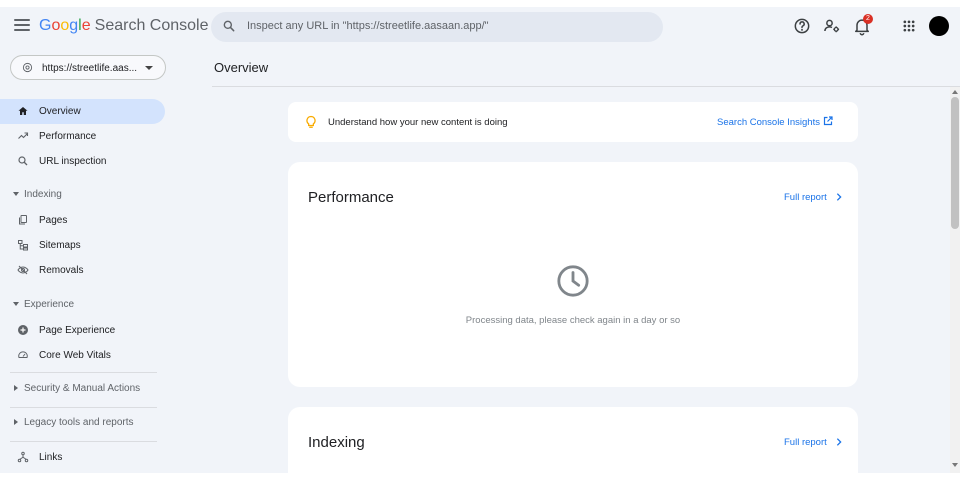  What do you see at coordinates (23, 354) in the screenshot?
I see `speedometer-icon` at bounding box center [23, 354].